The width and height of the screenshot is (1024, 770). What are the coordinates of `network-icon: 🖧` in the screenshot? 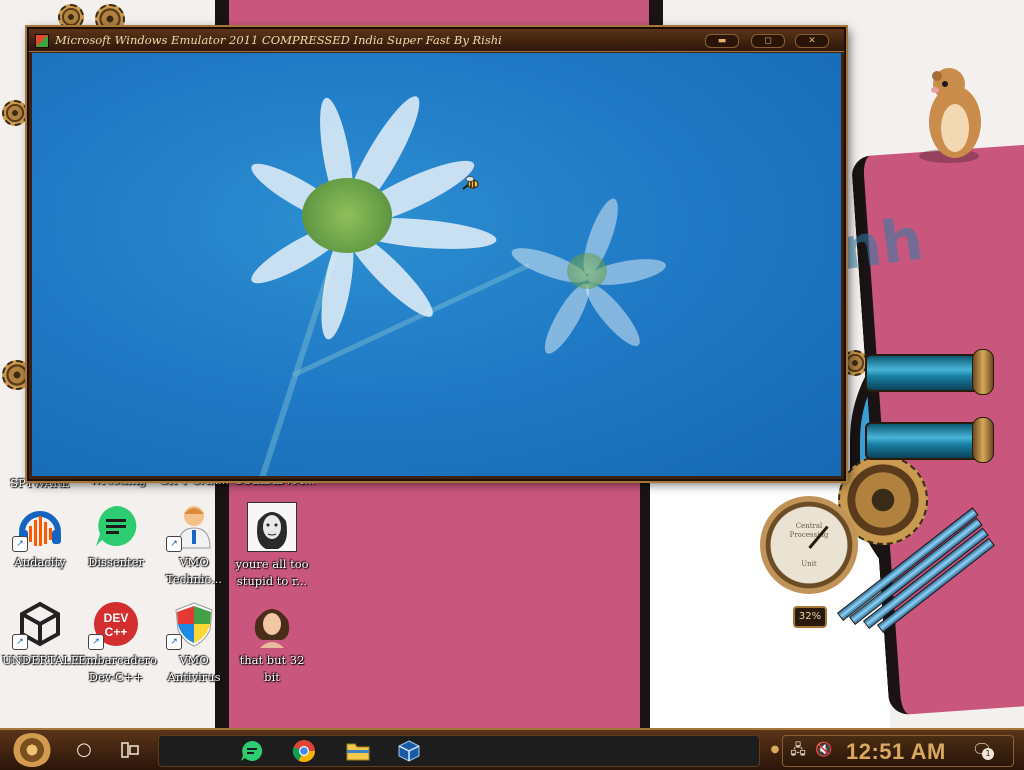 It's located at (798, 750).